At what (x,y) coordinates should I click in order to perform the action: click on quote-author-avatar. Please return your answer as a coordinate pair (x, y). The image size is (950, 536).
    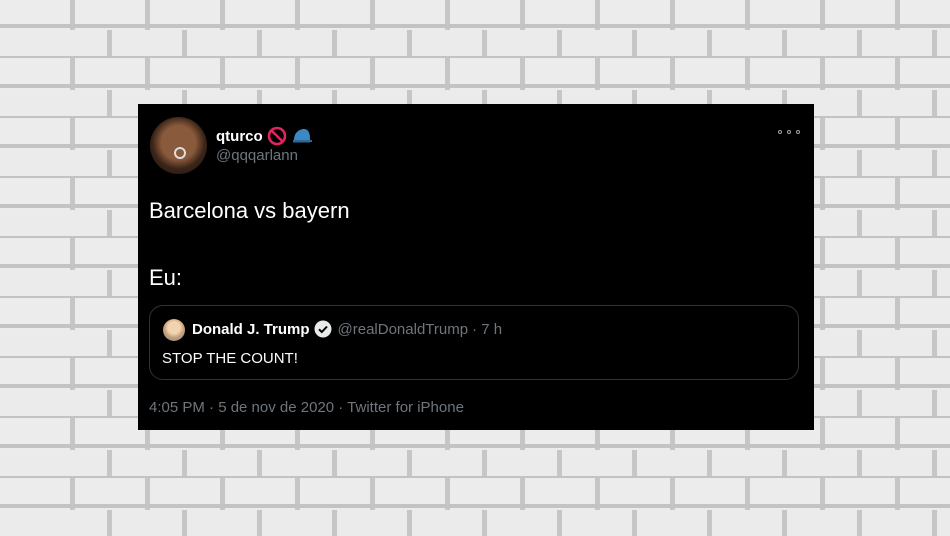
    Looking at the image, I should click on (174, 330).